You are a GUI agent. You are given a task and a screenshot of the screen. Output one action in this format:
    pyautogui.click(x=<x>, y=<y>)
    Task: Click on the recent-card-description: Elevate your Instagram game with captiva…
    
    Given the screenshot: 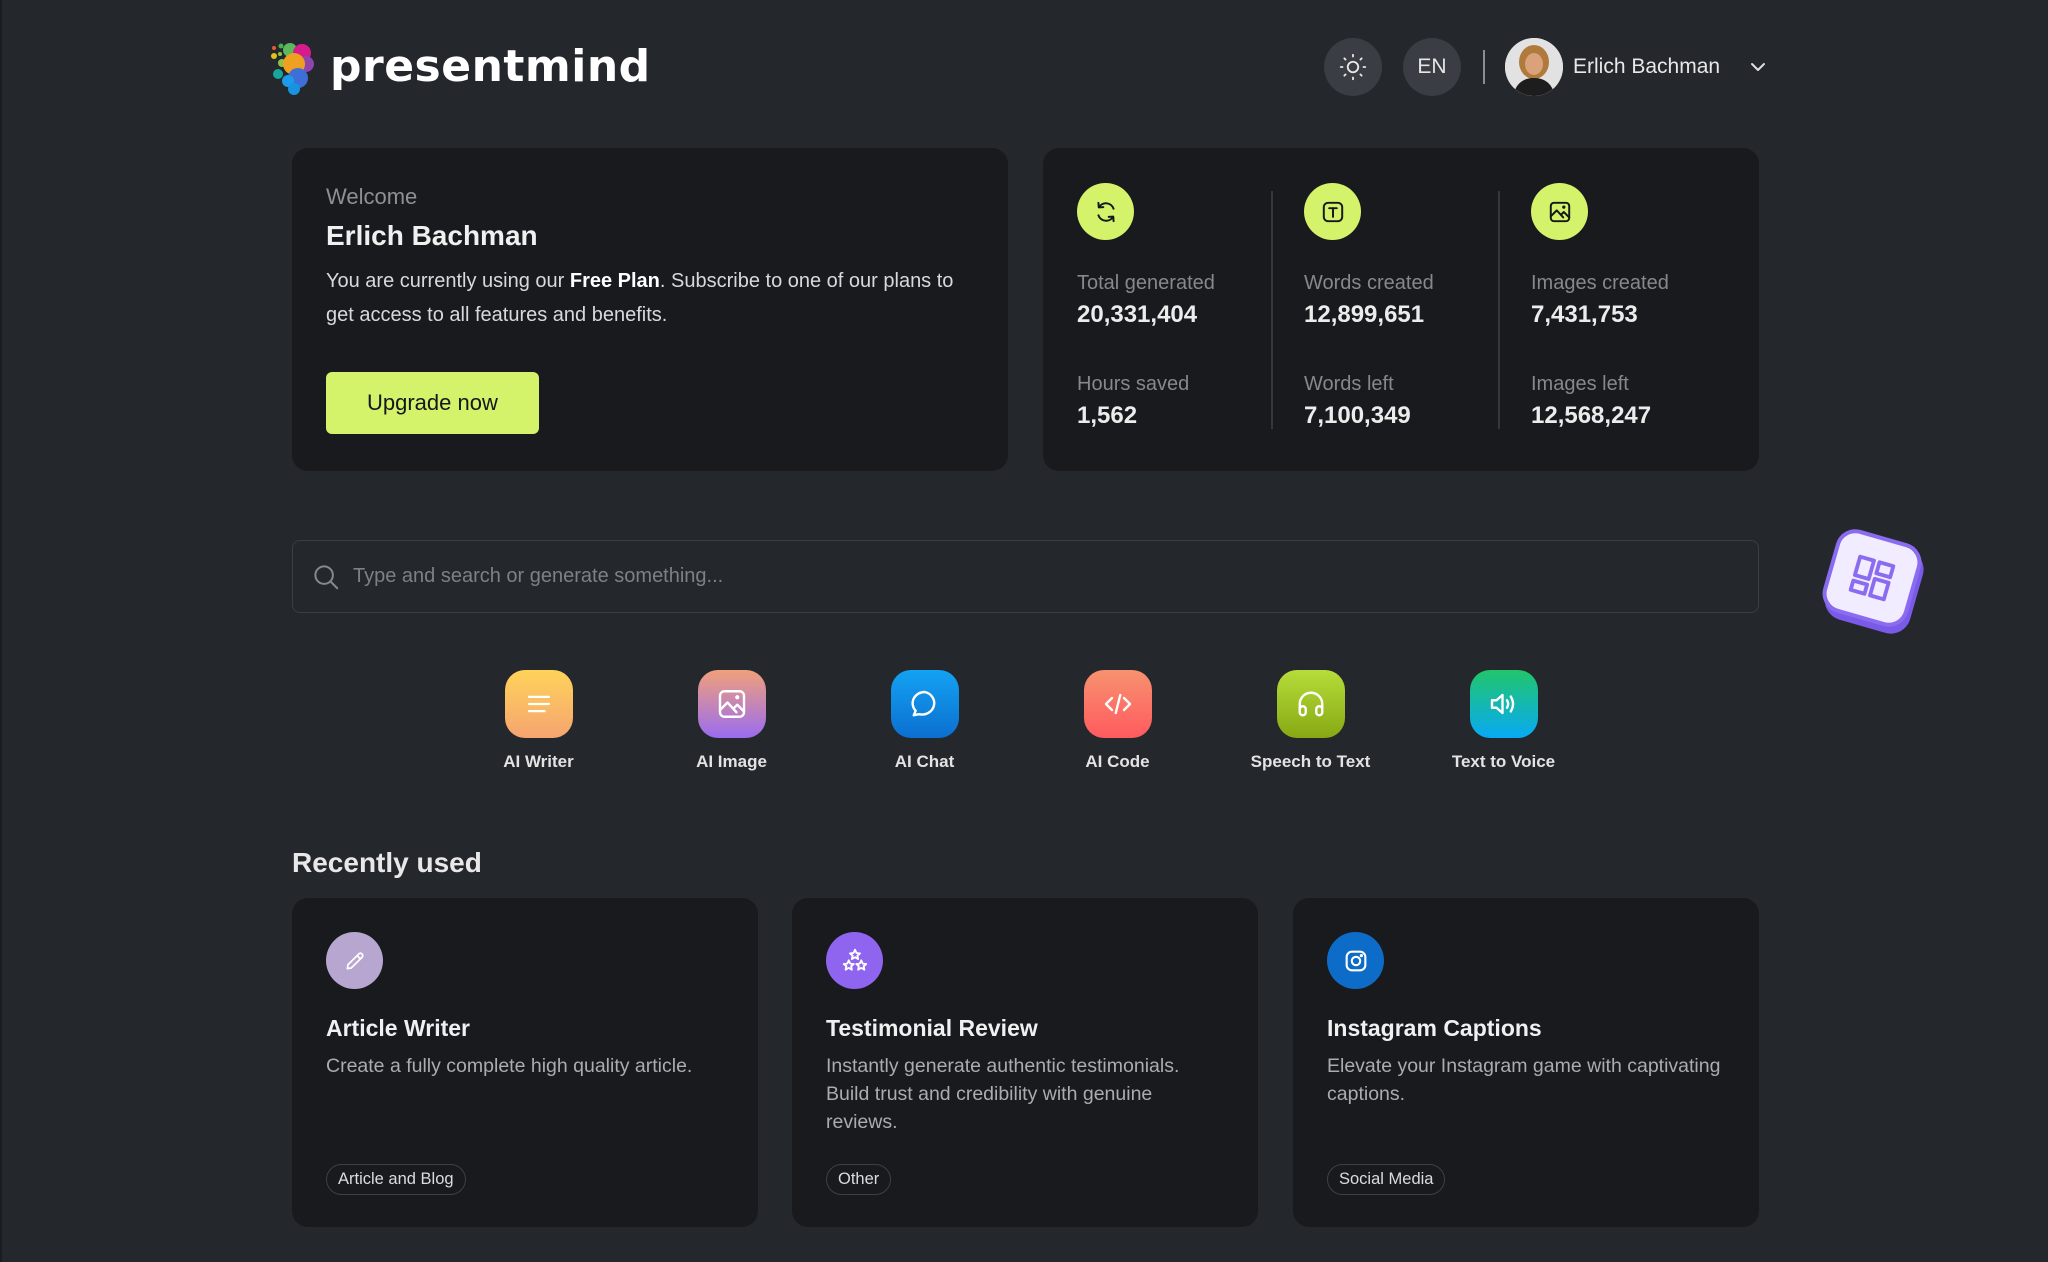 What is the action you would take?
    pyautogui.click(x=1524, y=1080)
    